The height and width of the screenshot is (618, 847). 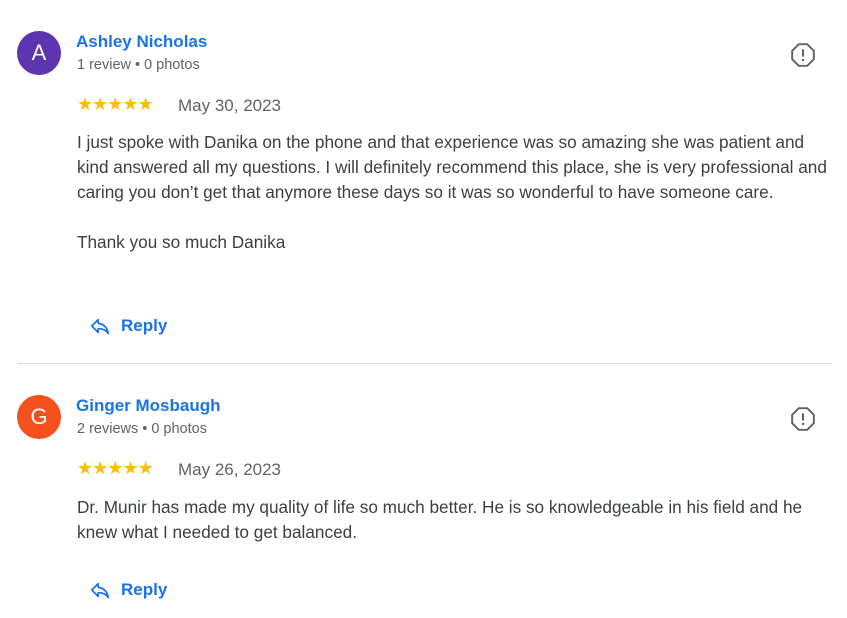 What do you see at coordinates (108, 429) in the screenshot?
I see `review-count: 2 reviews` at bounding box center [108, 429].